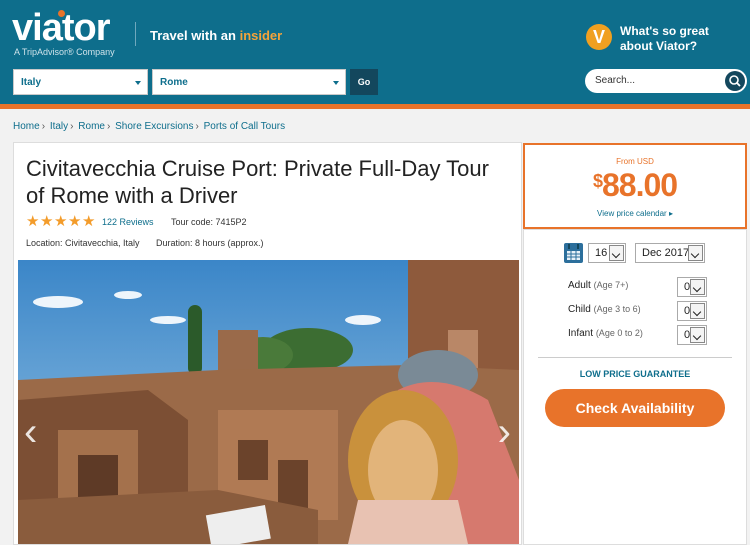 This screenshot has height=545, width=750. I want to click on logo-dot, so click(61, 13).